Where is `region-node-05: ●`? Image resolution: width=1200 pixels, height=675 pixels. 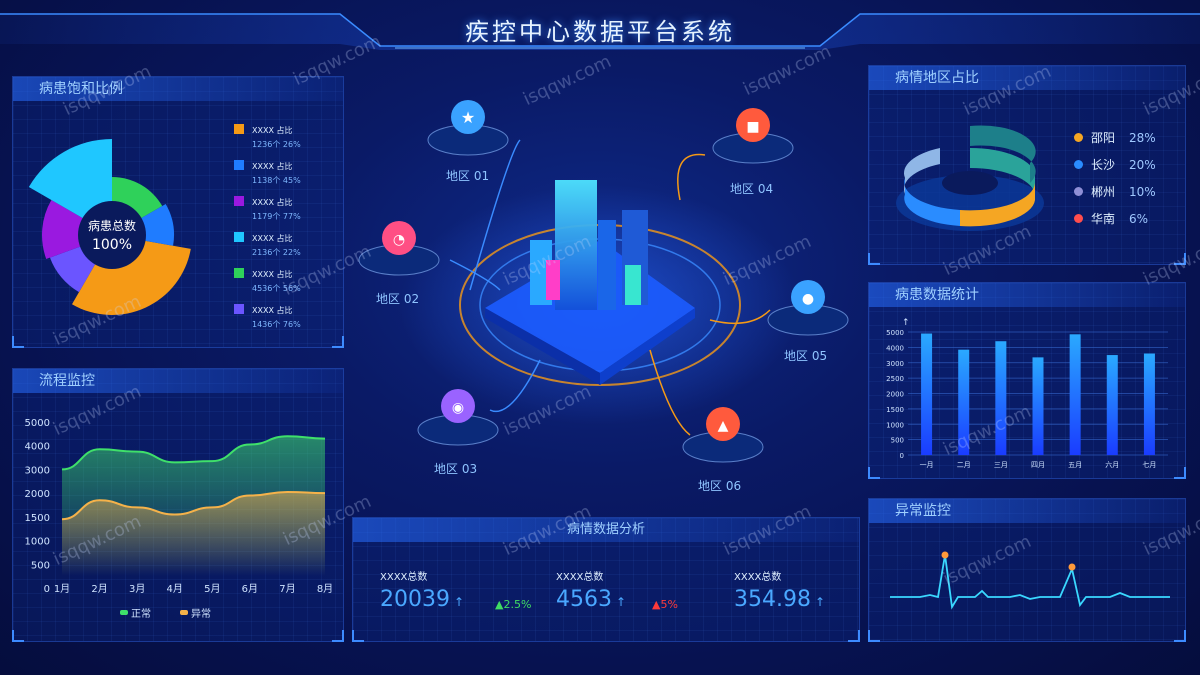 region-node-05: ● is located at coordinates (810, 310).